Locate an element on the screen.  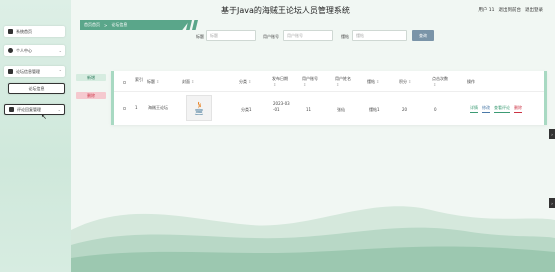
cell-account: 11 is located at coordinates (309, 109).